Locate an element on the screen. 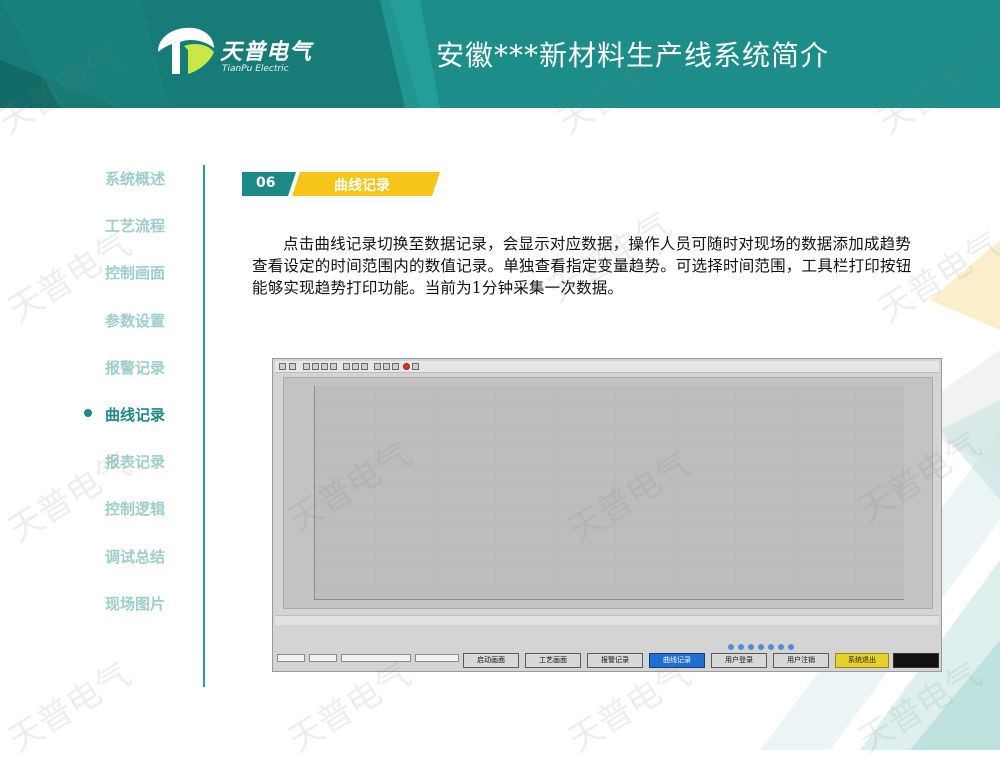 The image size is (1000, 761). nav-item-control-screen: 控制画面 is located at coordinates (135, 272).